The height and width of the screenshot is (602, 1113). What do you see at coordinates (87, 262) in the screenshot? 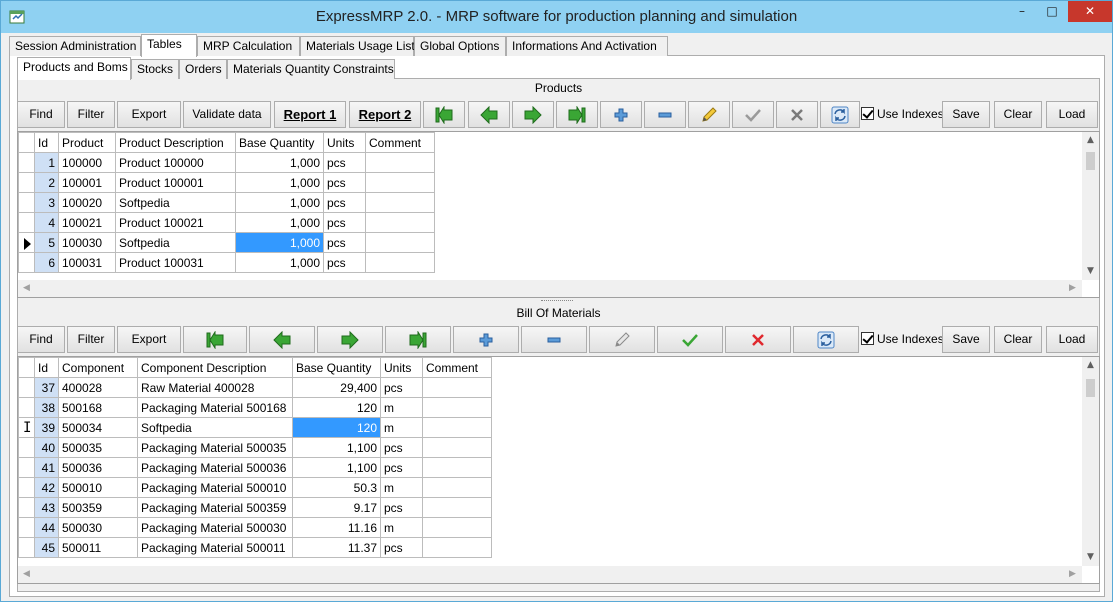
I see `cell-product: 100031` at bounding box center [87, 262].